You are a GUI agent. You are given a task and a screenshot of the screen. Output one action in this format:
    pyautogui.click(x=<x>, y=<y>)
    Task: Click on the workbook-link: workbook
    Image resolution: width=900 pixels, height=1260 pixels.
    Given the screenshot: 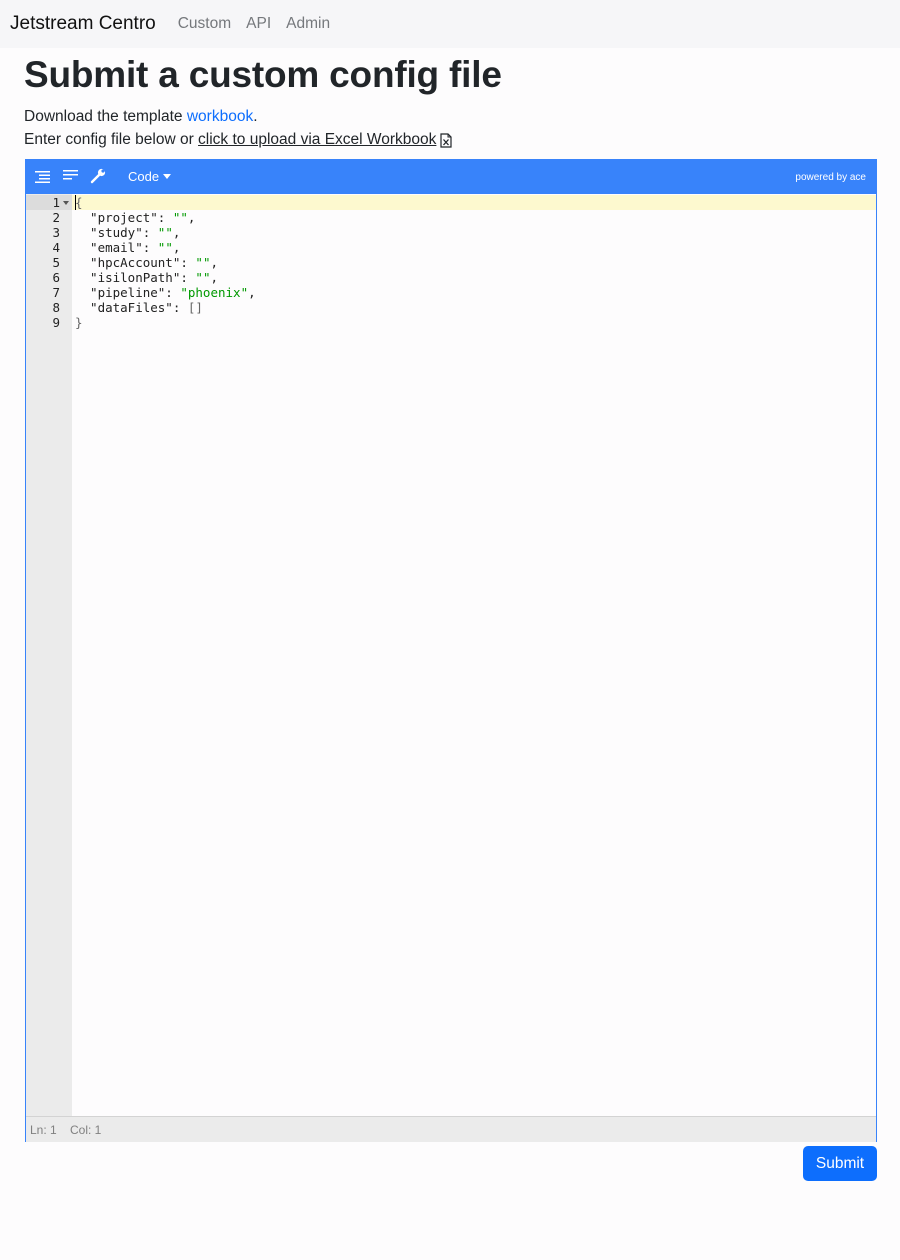 What is the action you would take?
    pyautogui.click(x=220, y=116)
    